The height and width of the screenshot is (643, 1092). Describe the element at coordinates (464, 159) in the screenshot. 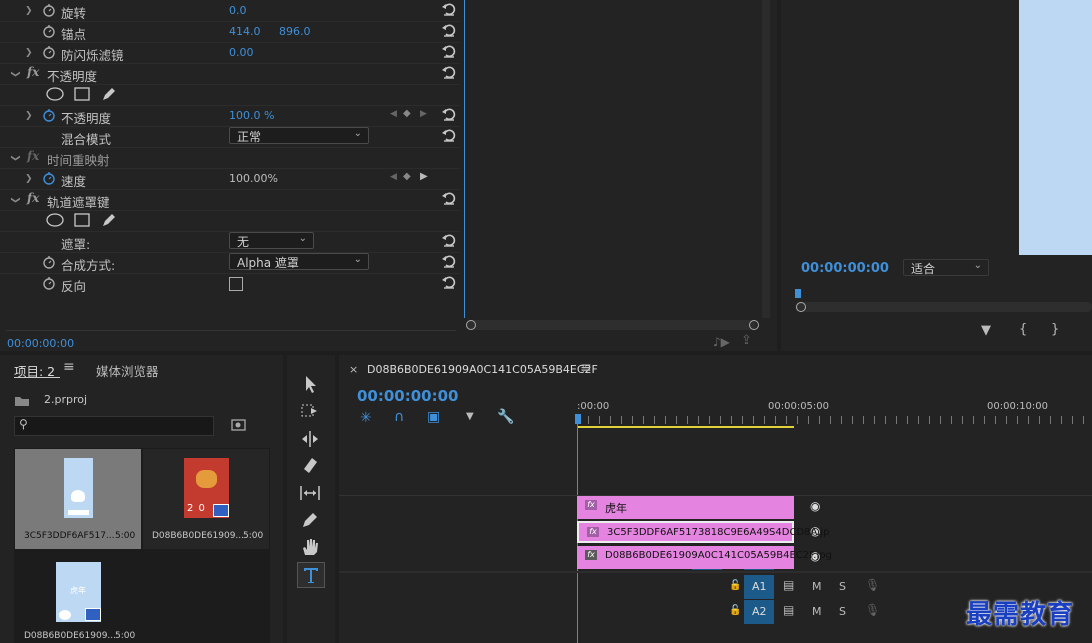

I see `ec-playhead-line` at that location.